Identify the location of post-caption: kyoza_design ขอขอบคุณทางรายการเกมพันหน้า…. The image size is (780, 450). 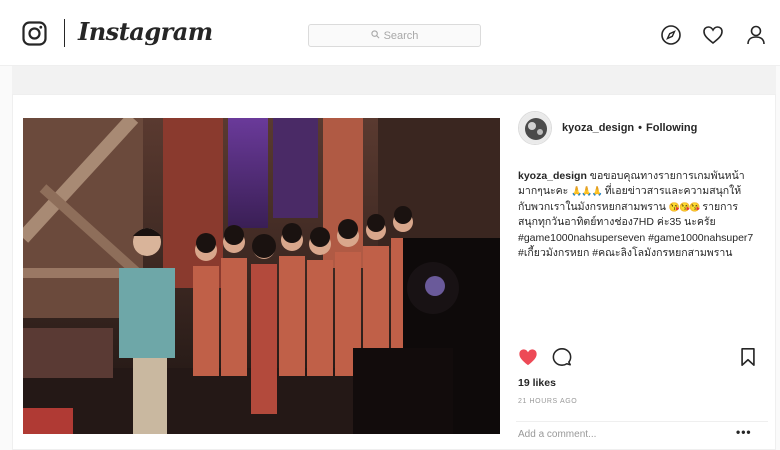
(636, 215).